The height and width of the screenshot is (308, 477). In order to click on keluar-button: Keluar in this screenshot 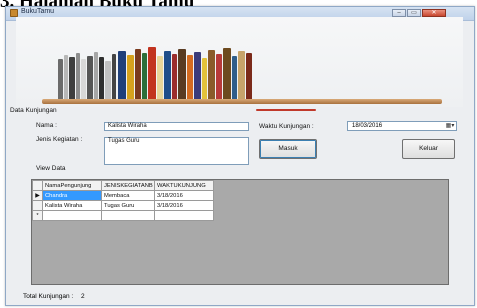, I will do `click(428, 149)`.